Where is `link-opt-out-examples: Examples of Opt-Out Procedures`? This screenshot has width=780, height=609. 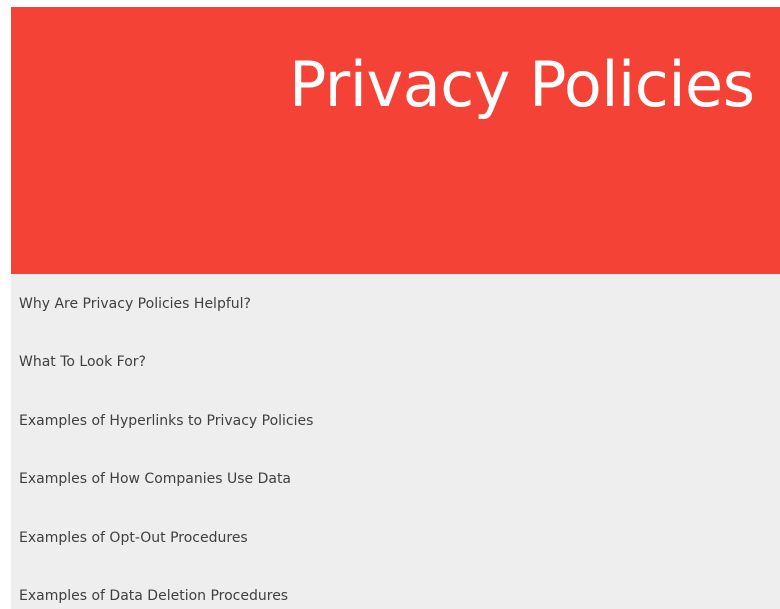
link-opt-out-examples: Examples of Opt-Out Procedures is located at coordinates (133, 538).